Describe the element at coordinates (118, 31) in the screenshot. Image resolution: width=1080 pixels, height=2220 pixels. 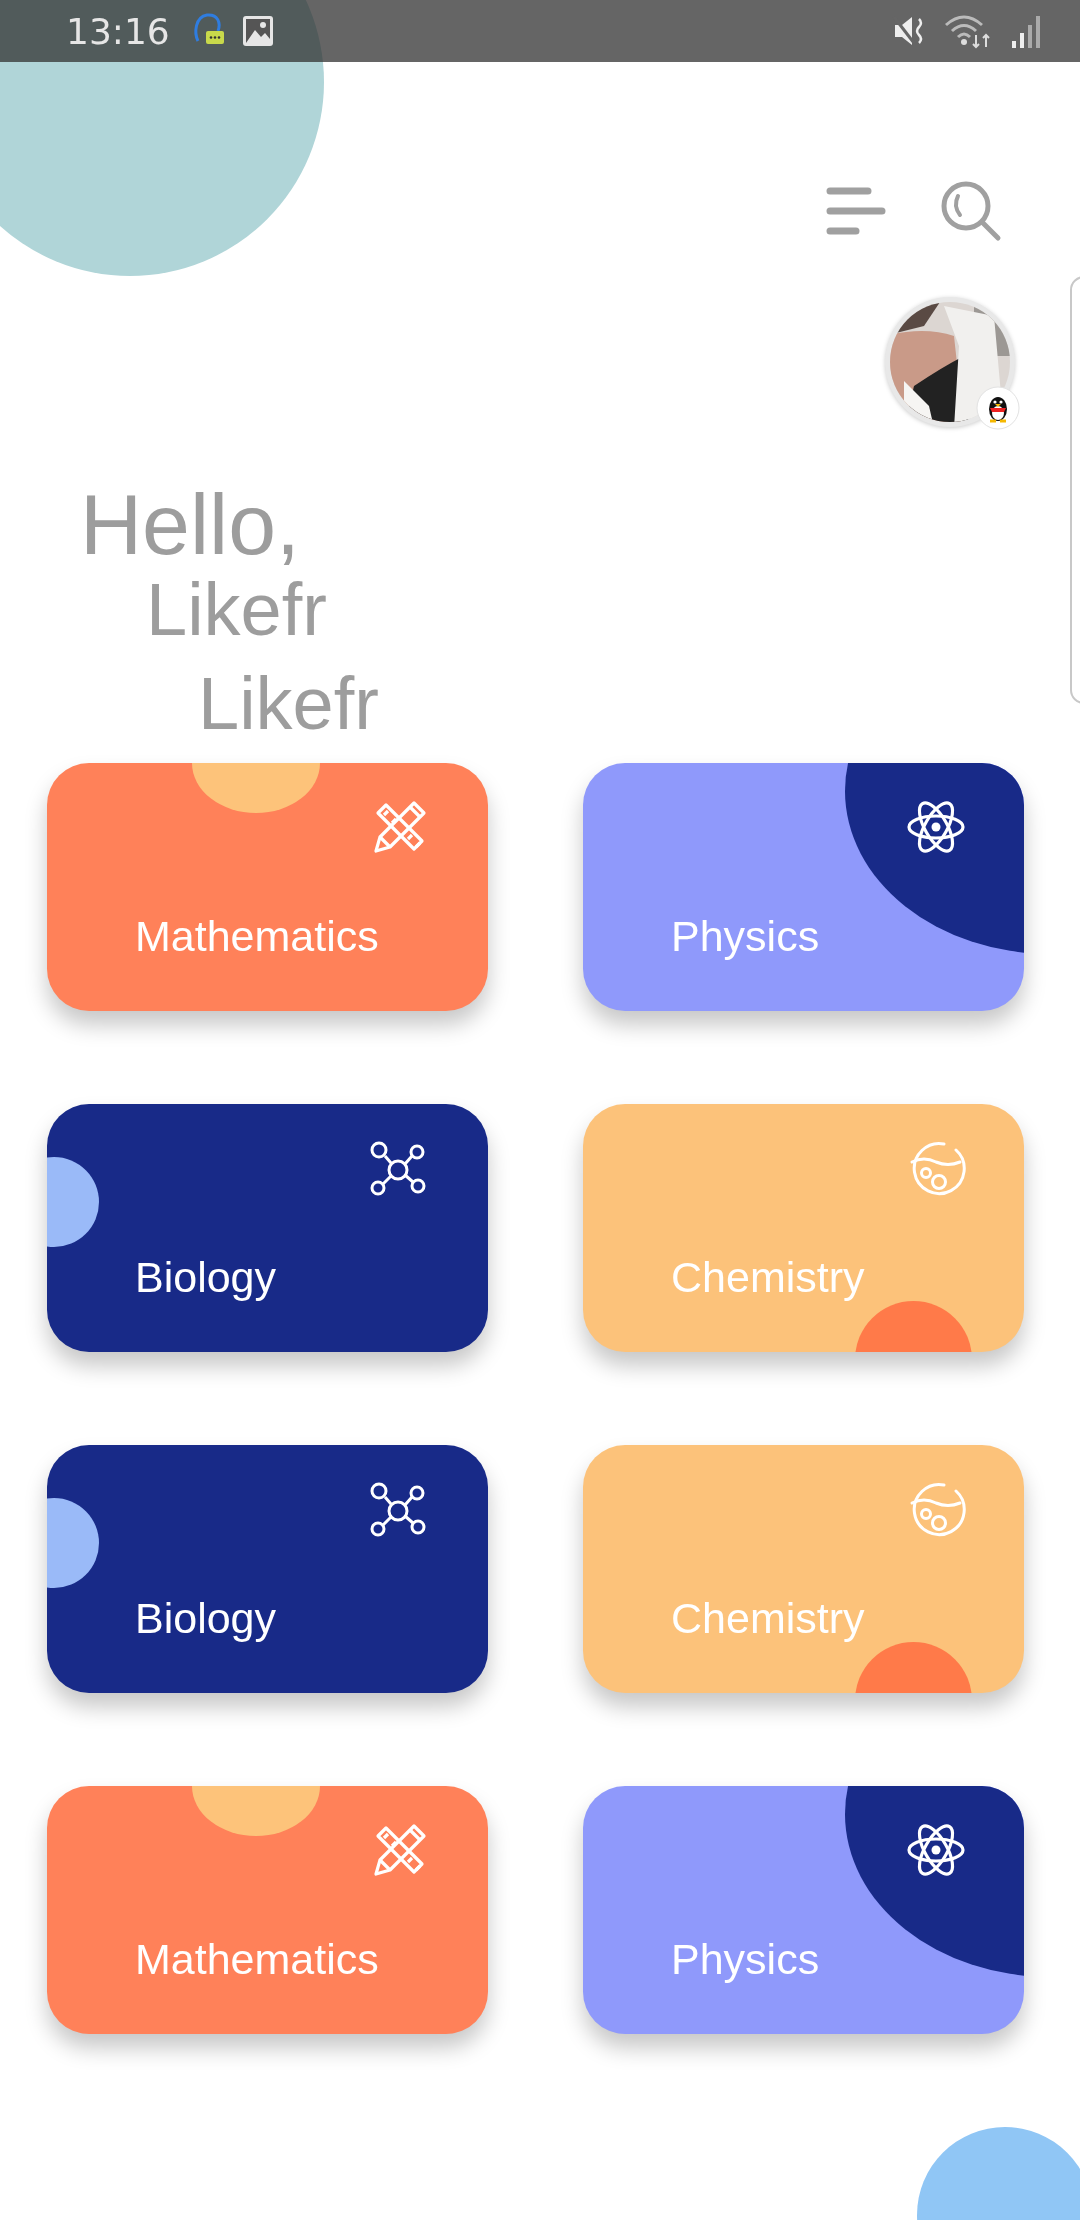
I see `status-time: 13:16` at that location.